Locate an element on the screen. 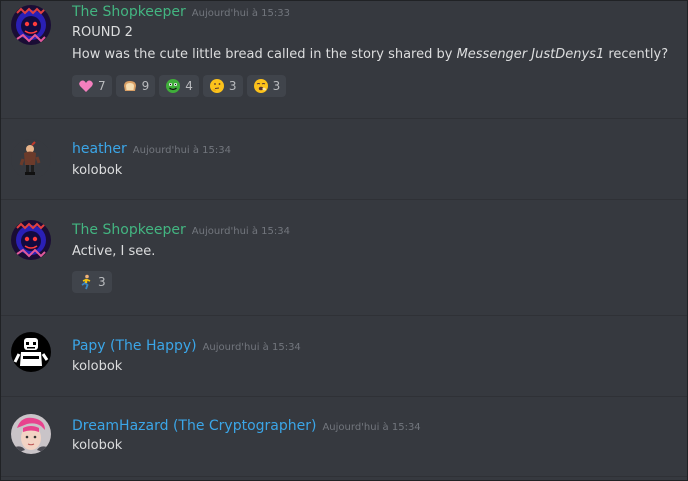 This screenshot has height=481, width=688. reaction-pink-heart: 7 is located at coordinates (92, 86).